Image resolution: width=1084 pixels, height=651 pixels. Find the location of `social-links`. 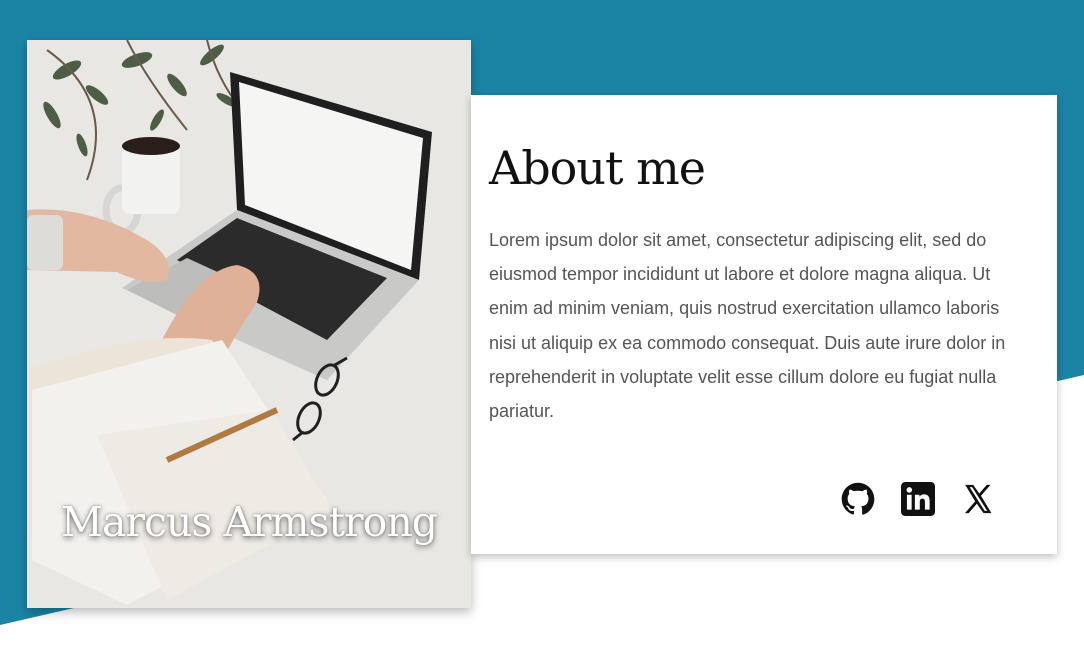

social-links is located at coordinates (918, 499).